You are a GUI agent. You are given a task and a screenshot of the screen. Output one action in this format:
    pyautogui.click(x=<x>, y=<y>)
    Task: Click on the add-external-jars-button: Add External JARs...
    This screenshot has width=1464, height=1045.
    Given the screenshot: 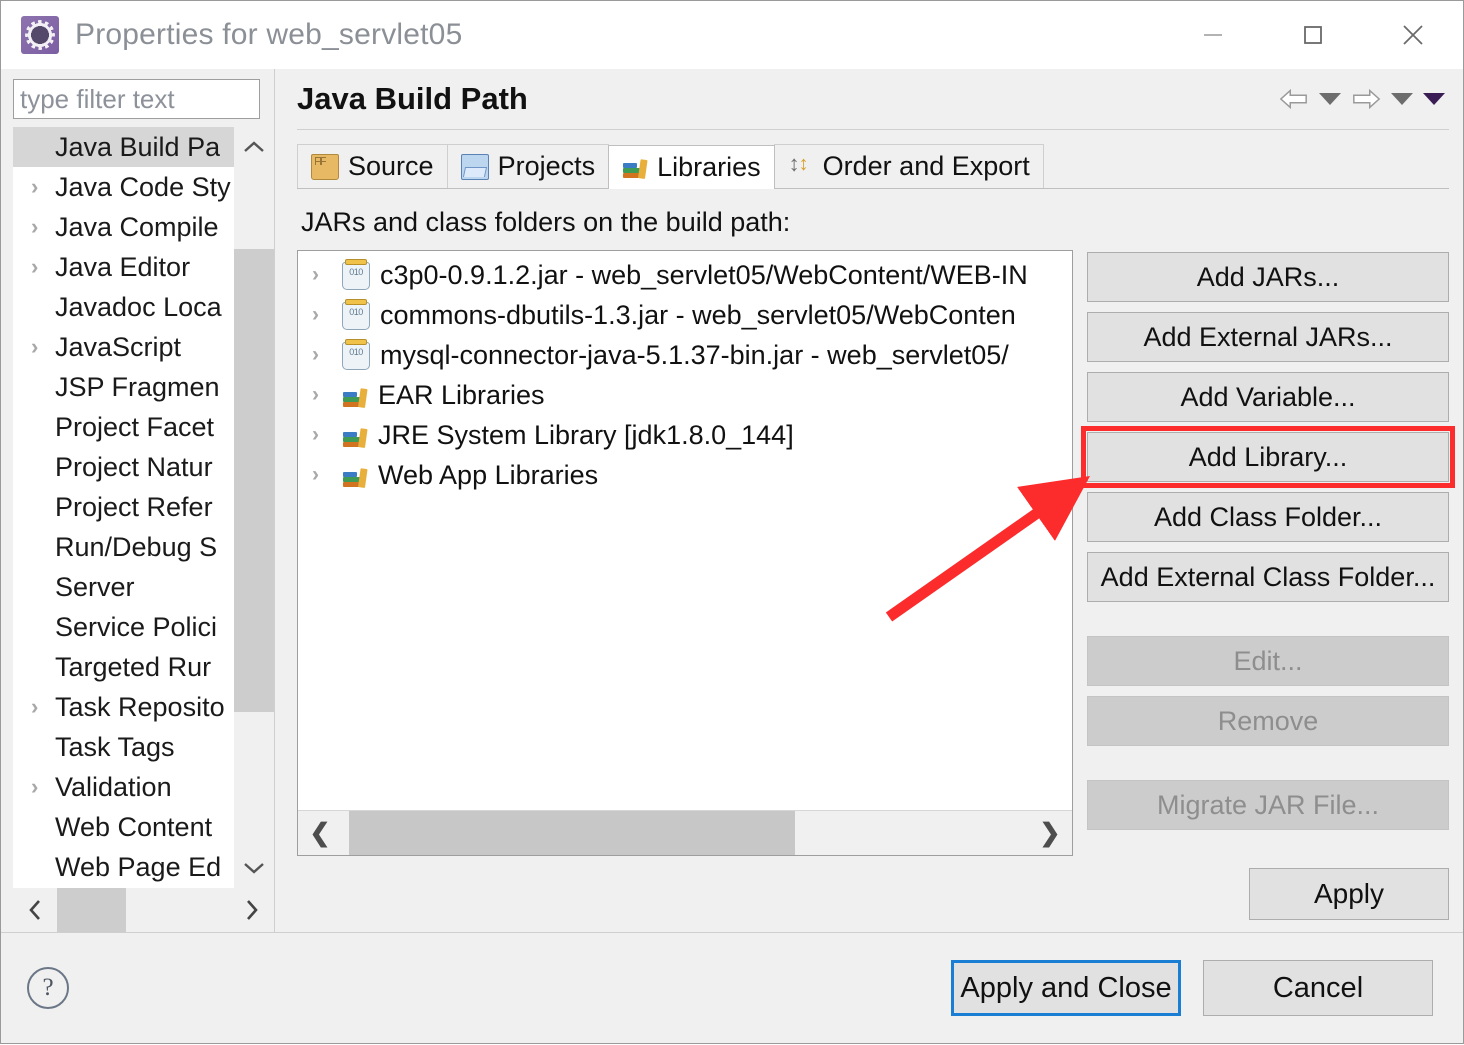 What is the action you would take?
    pyautogui.click(x=1268, y=337)
    